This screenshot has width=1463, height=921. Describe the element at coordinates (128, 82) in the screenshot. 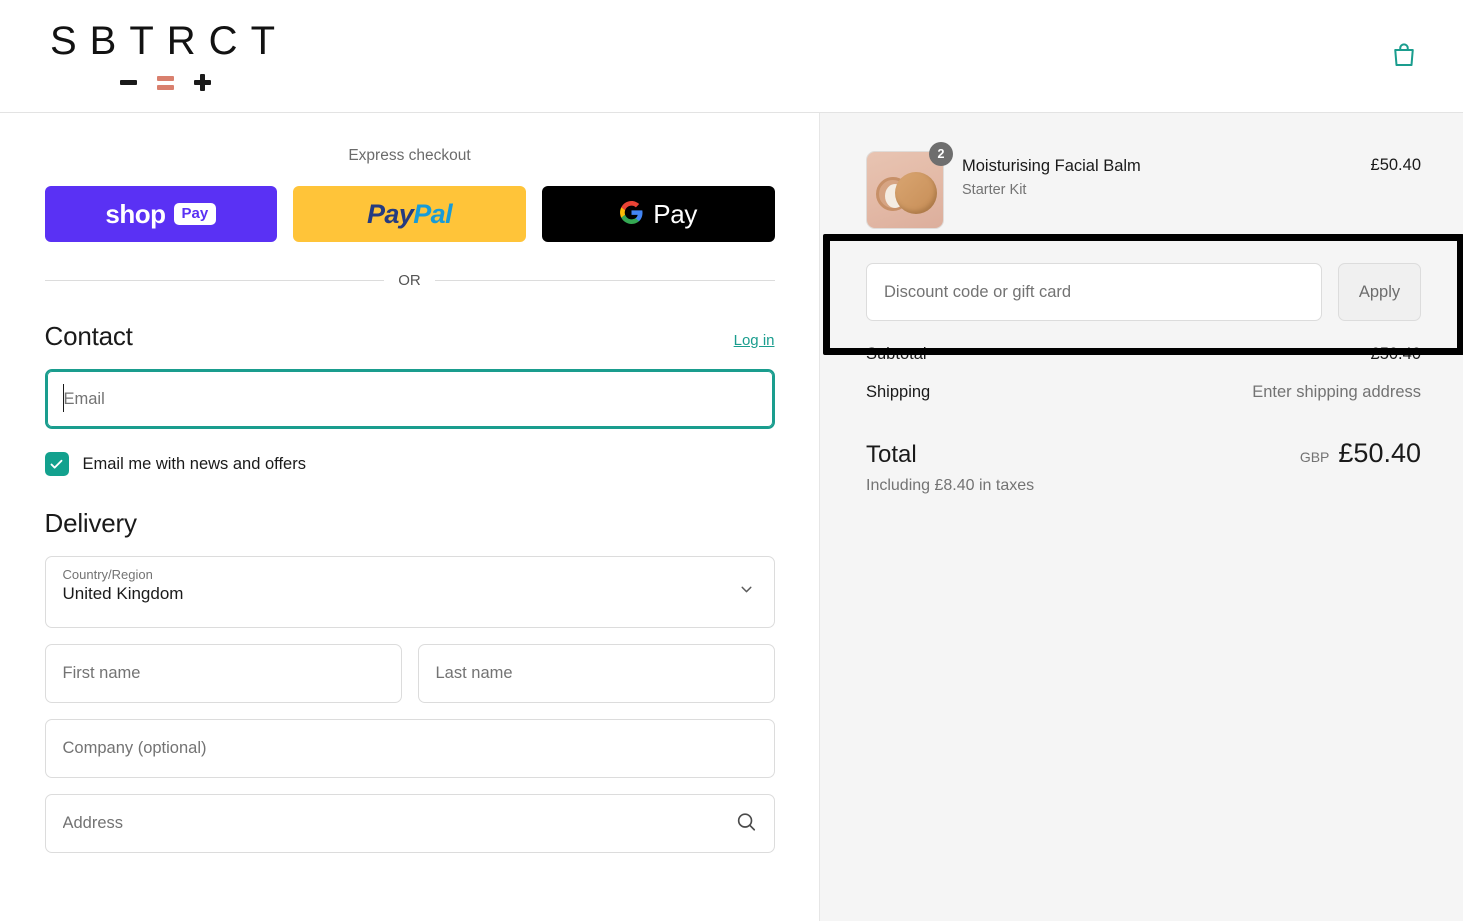

I see `minus-icon` at that location.